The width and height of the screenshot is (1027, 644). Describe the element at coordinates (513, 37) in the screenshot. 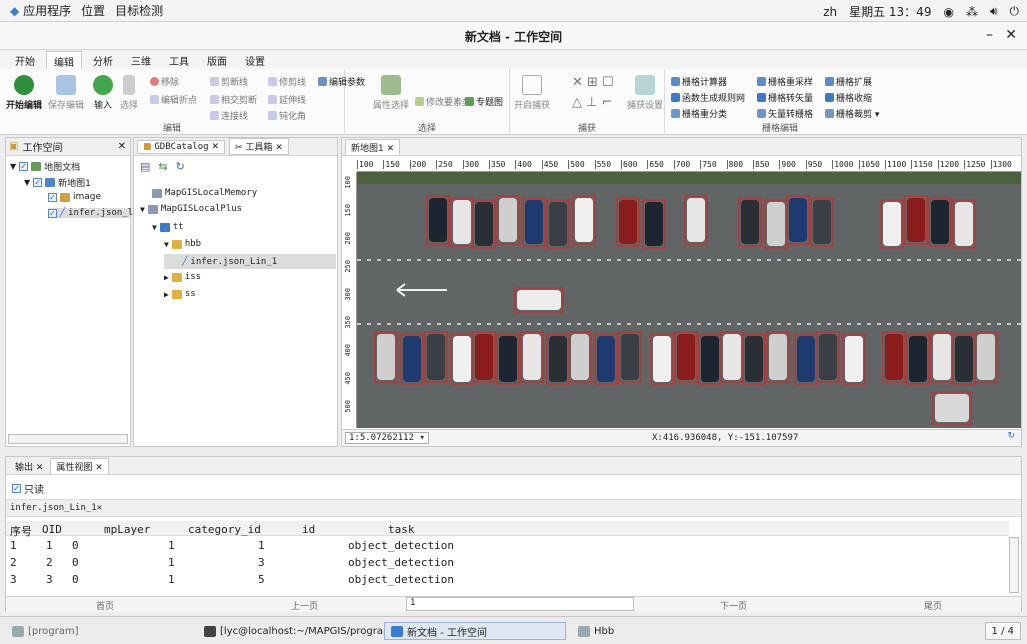

I see `window-title: 新文档 - 工作空间` at that location.